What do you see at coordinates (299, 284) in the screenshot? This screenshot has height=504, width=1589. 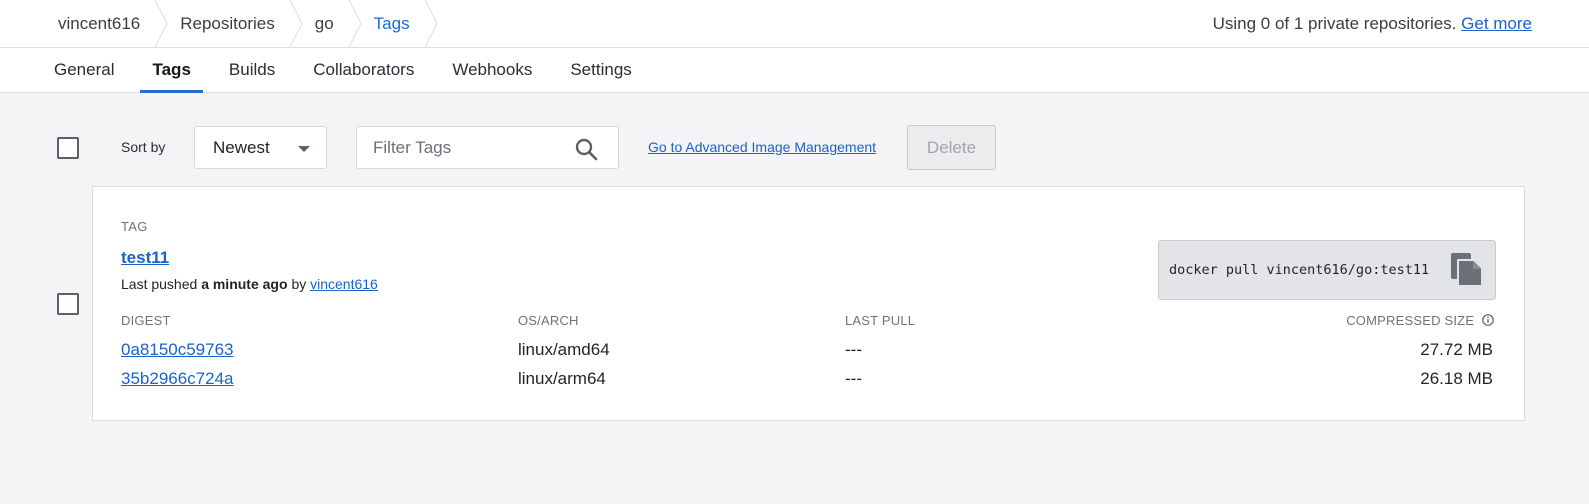 I see `pushed-by-word: by` at bounding box center [299, 284].